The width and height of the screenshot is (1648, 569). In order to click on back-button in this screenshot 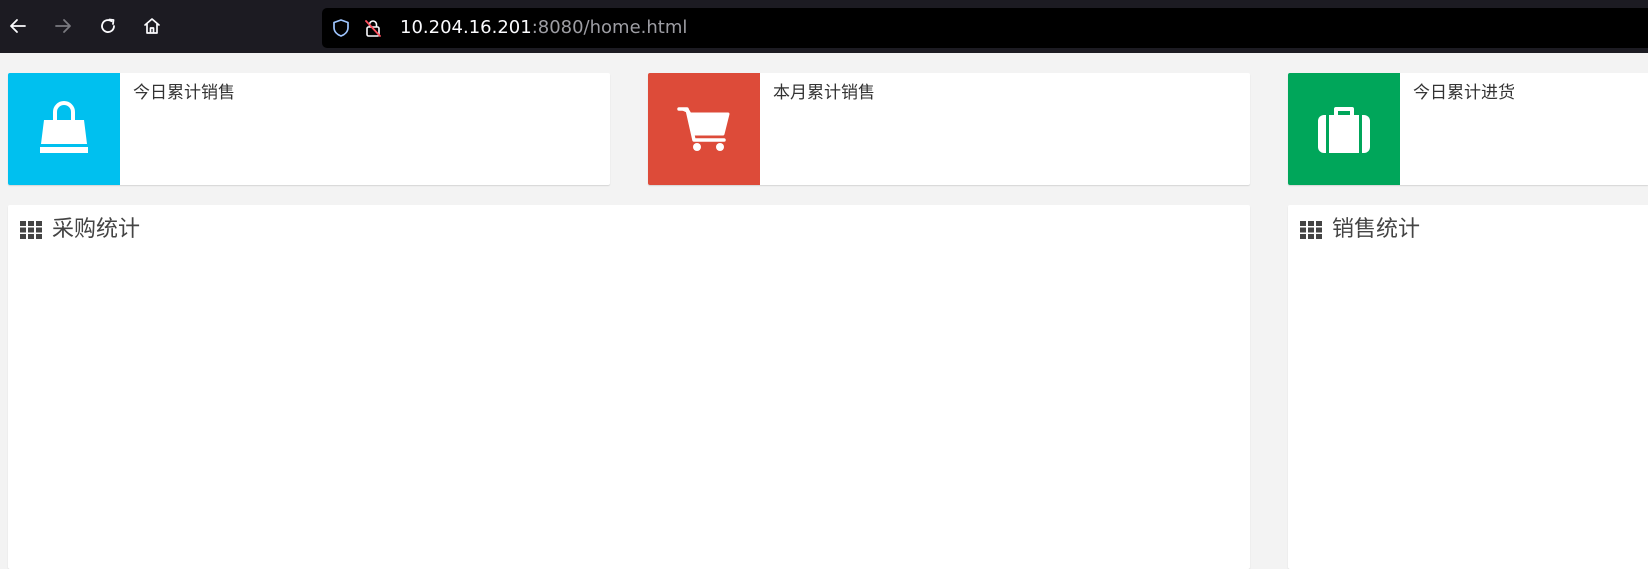, I will do `click(18, 26)`.